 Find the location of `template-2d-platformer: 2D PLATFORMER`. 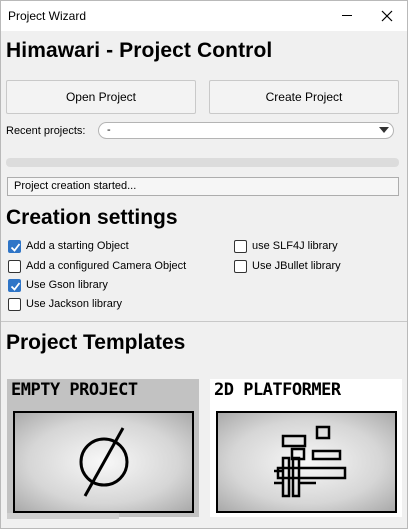

template-2d-platformer: 2D PLATFORMER is located at coordinates (306, 448).